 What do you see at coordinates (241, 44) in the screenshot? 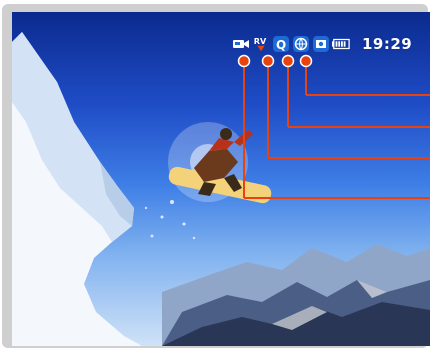
I see `video-camera-icon` at bounding box center [241, 44].